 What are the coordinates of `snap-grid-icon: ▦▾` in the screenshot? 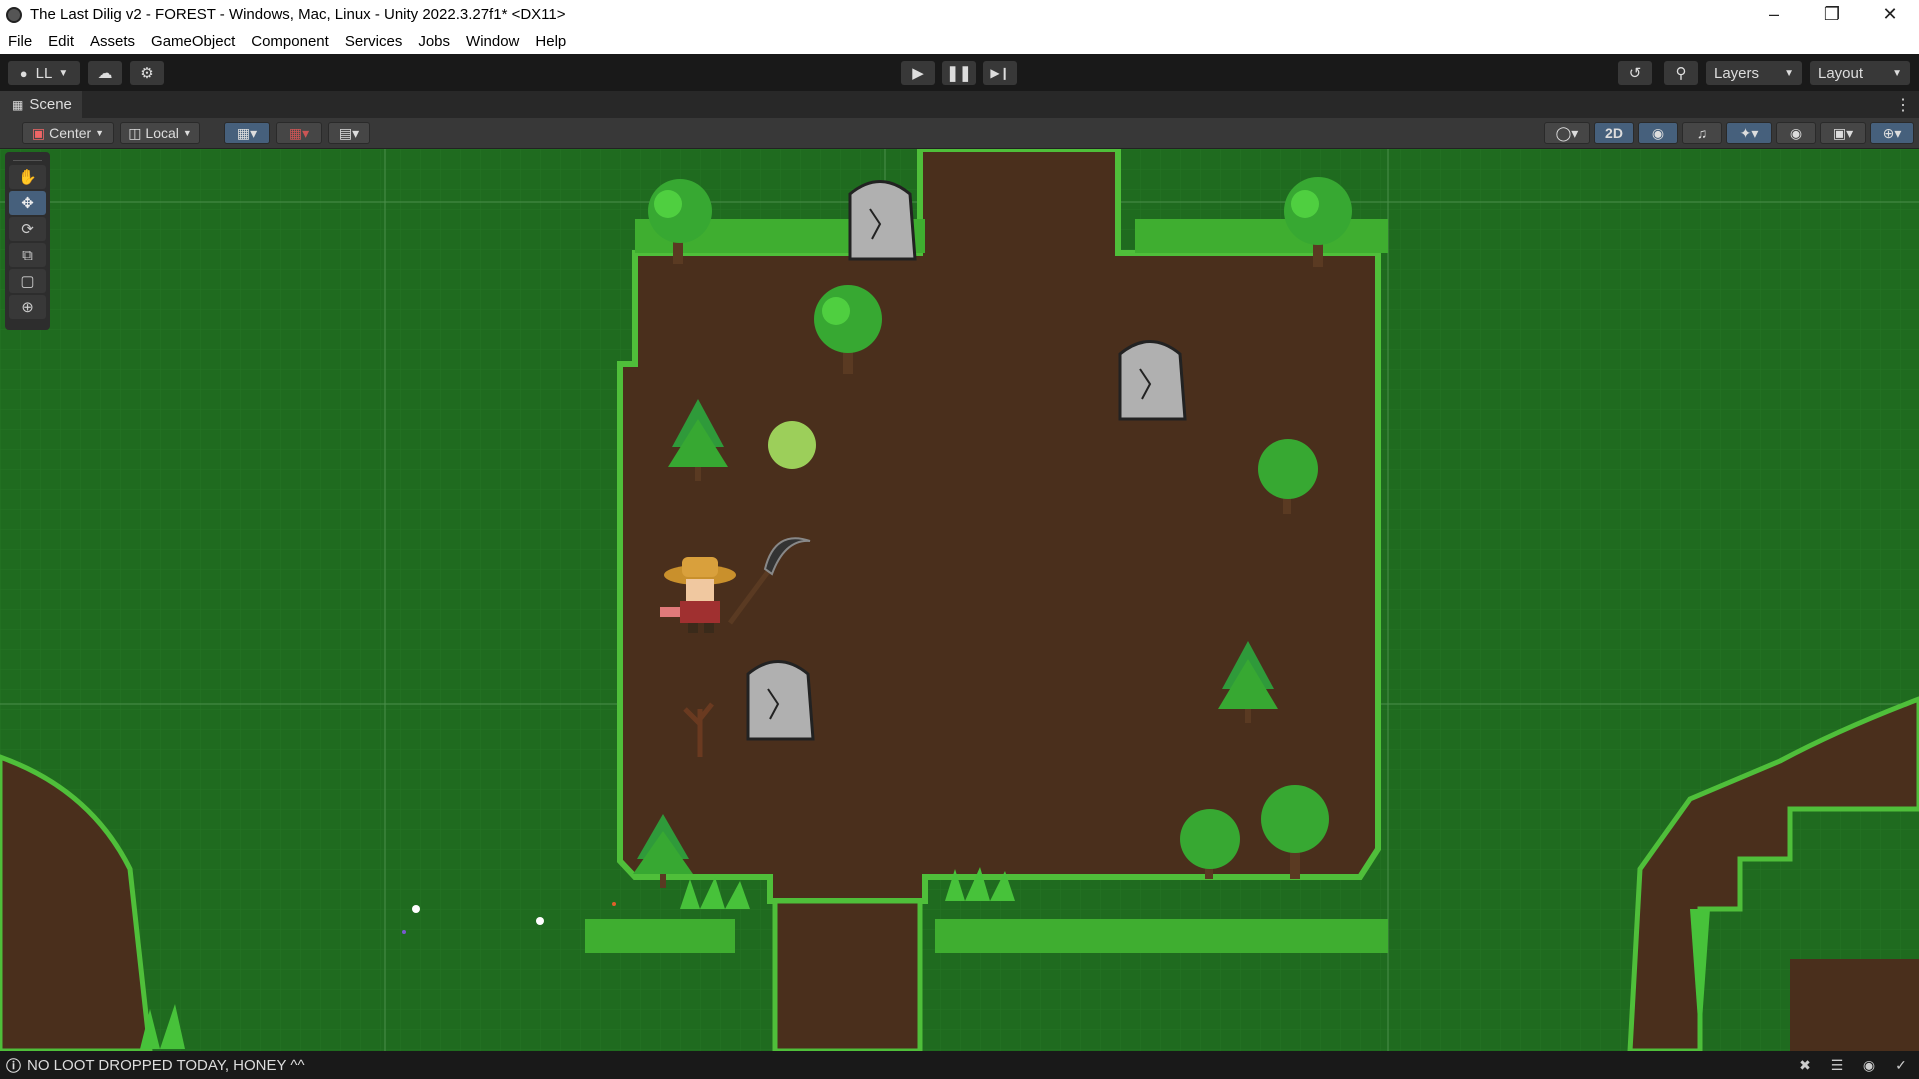 It's located at (247, 132).